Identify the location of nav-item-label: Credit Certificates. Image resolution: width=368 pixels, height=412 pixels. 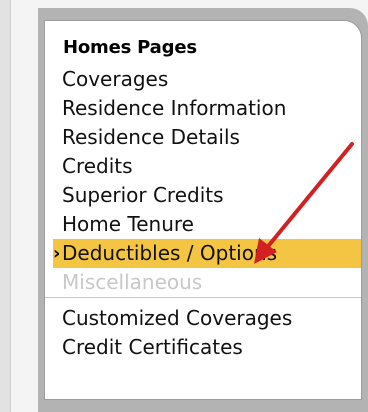
(152, 347).